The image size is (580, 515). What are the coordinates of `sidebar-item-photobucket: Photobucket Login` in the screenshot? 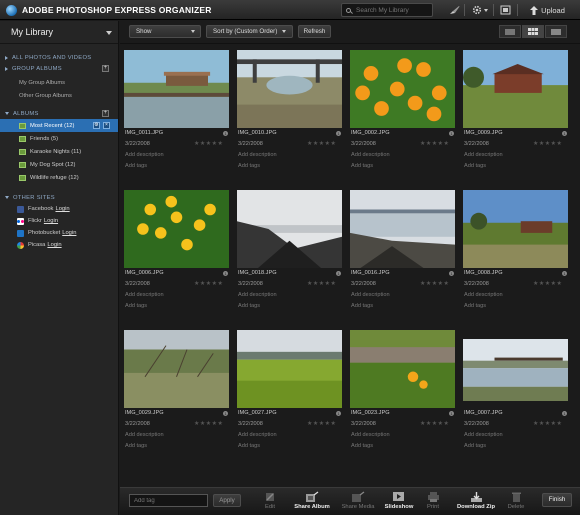 It's located at (59, 233).